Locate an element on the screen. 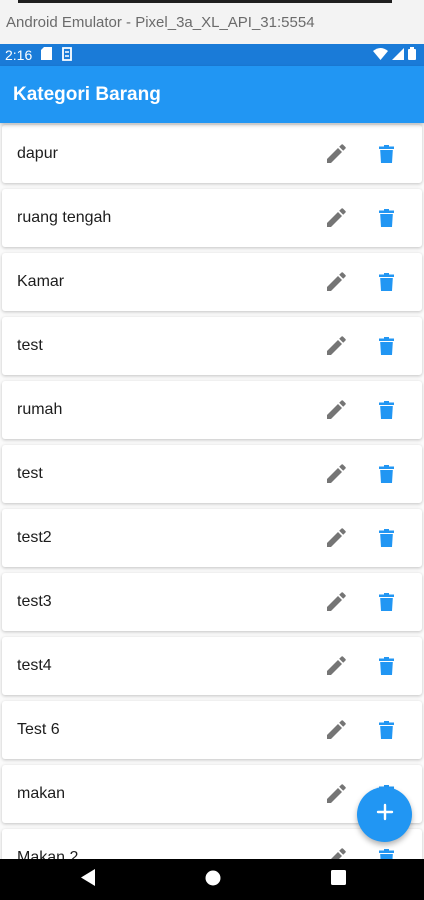 Image resolution: width=424 pixels, height=900 pixels. sd-card-icon is located at coordinates (47, 55).